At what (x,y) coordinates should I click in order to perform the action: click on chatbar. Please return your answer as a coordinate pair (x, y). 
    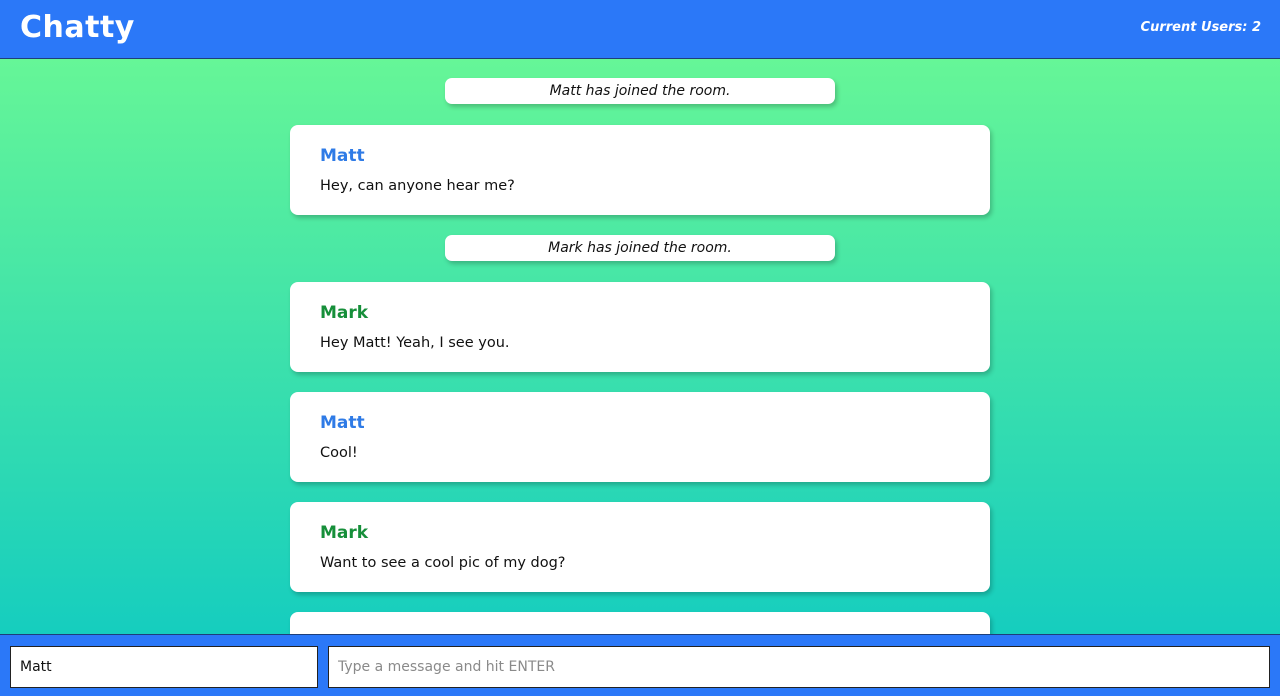
    Looking at the image, I should click on (640, 665).